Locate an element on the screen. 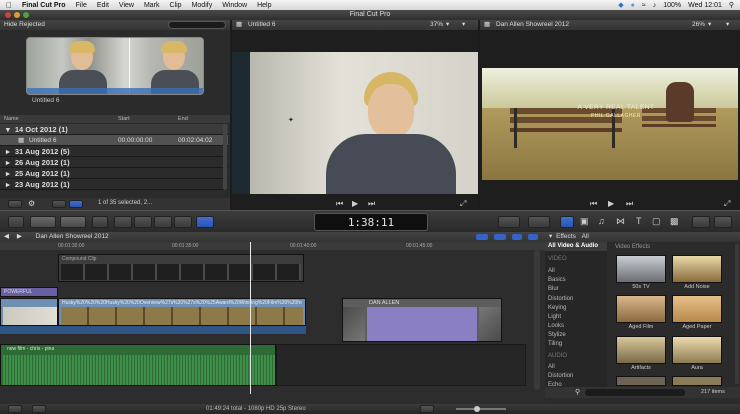 The image size is (740, 414). menu-window: Window is located at coordinates (234, 5).